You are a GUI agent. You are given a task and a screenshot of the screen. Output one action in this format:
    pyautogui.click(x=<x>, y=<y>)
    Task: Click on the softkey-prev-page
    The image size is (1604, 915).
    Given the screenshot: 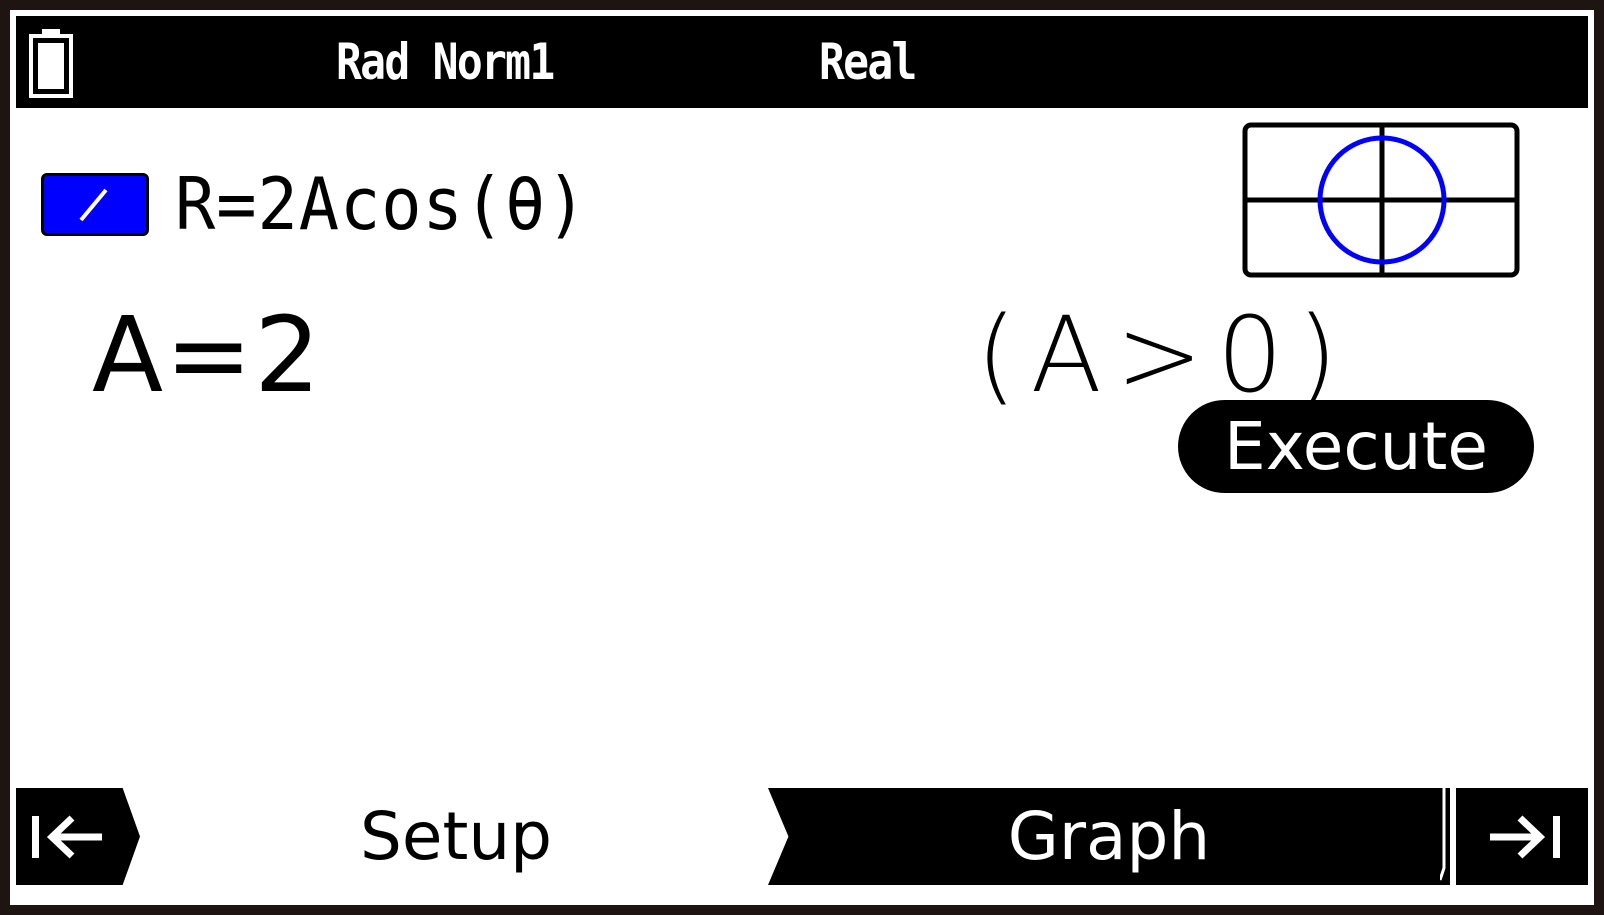 What is the action you would take?
    pyautogui.click(x=78, y=836)
    